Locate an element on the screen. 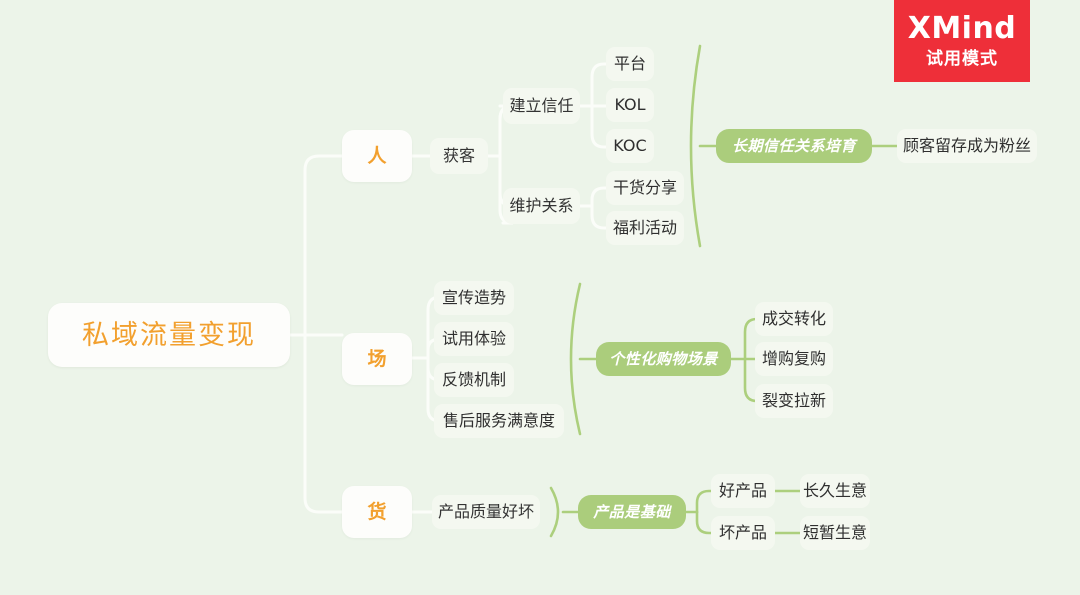  topic-promotion-momentum: 宣传造势 is located at coordinates (474, 298).